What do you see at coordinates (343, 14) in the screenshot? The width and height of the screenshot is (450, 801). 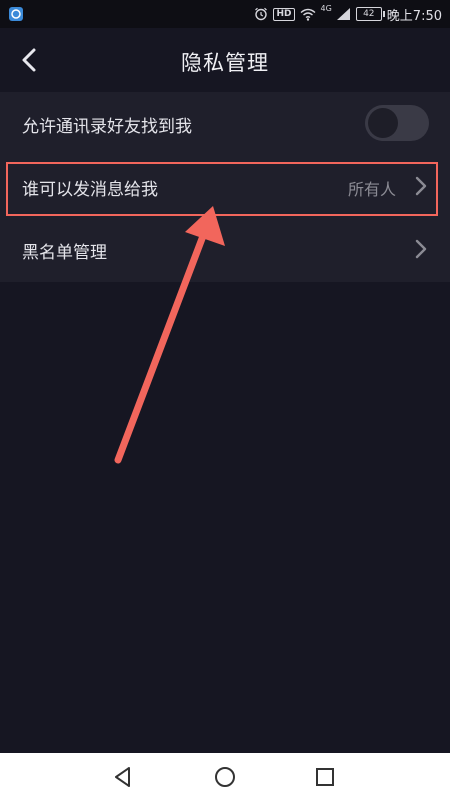 I see `signal-icon` at bounding box center [343, 14].